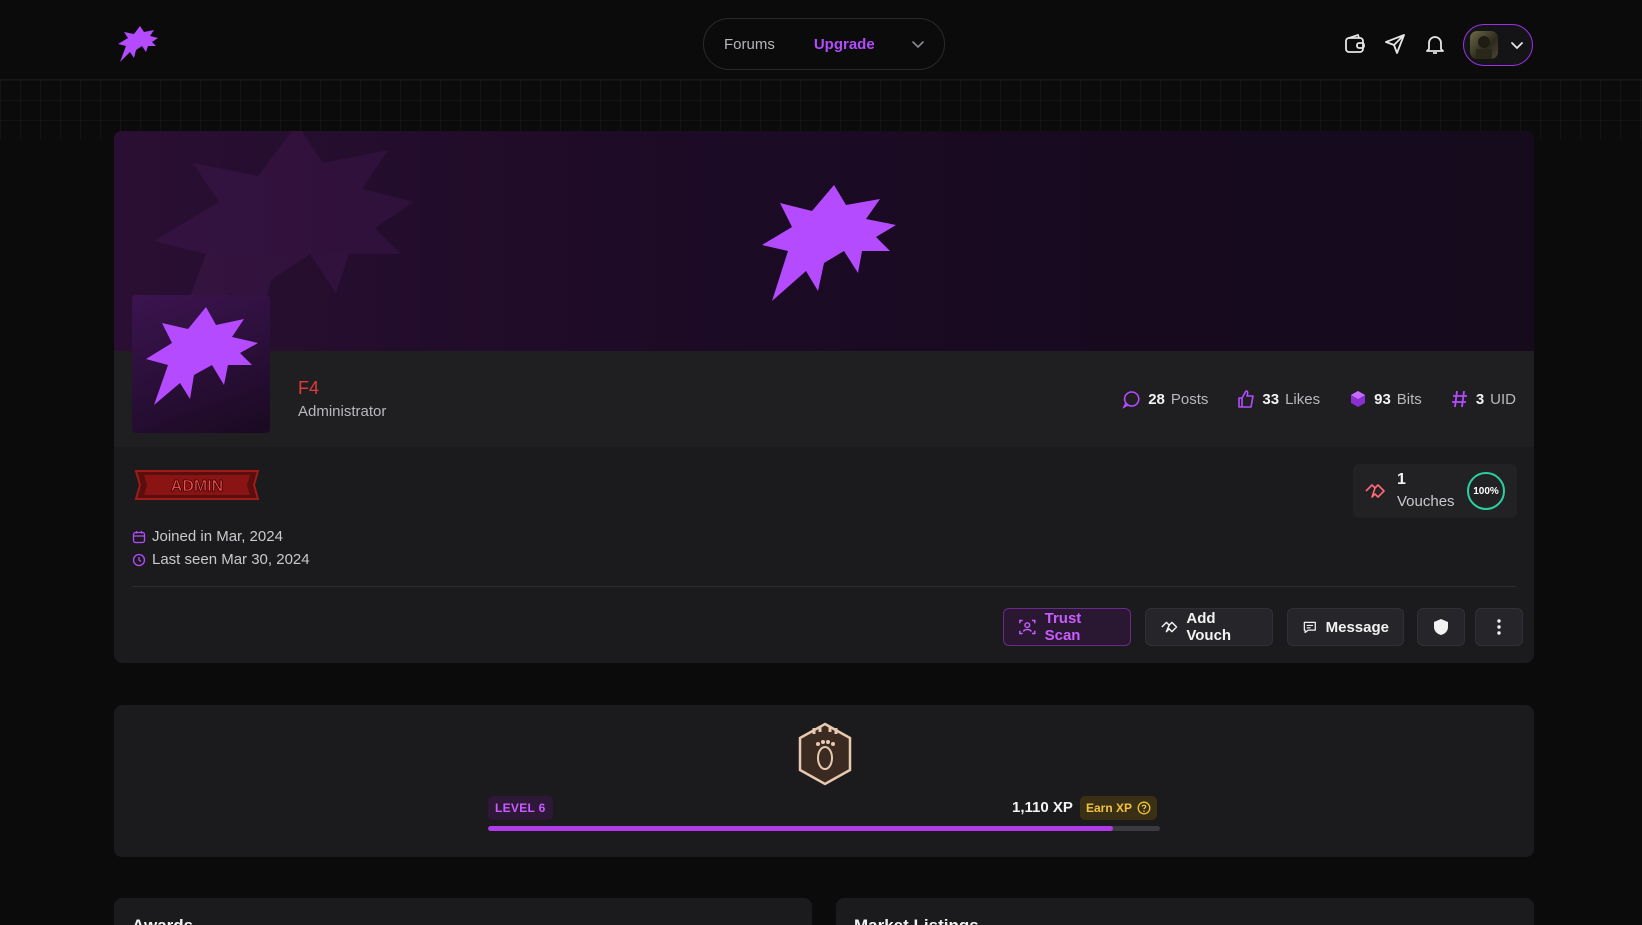 This screenshot has width=1642, height=925. I want to click on level-card: LEVEL 6 1,110 XP Earn XP, so click(824, 781).